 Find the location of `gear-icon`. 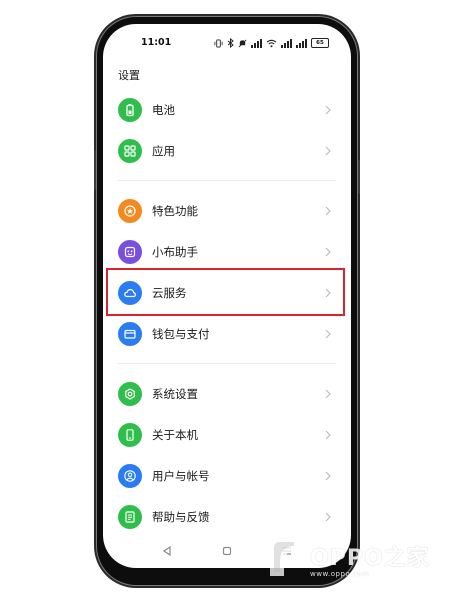

gear-icon is located at coordinates (130, 394).